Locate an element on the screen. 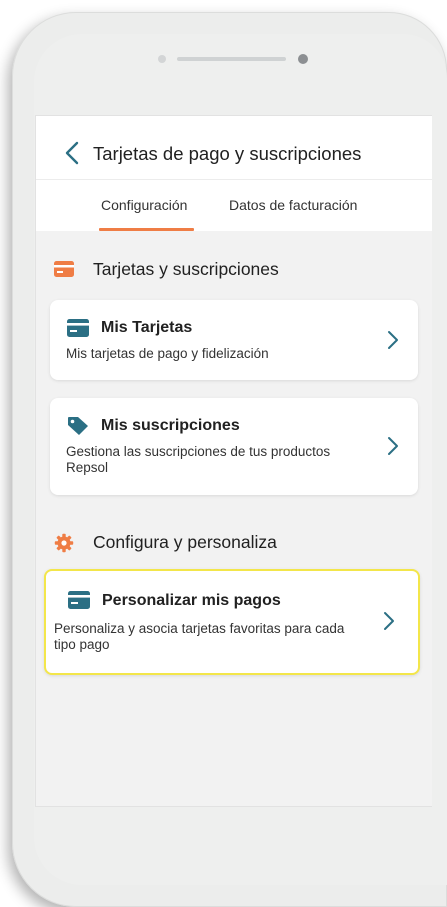 This screenshot has width=447, height=907. section-title-tarjetas: Tarjetas y suscripciones is located at coordinates (186, 269).